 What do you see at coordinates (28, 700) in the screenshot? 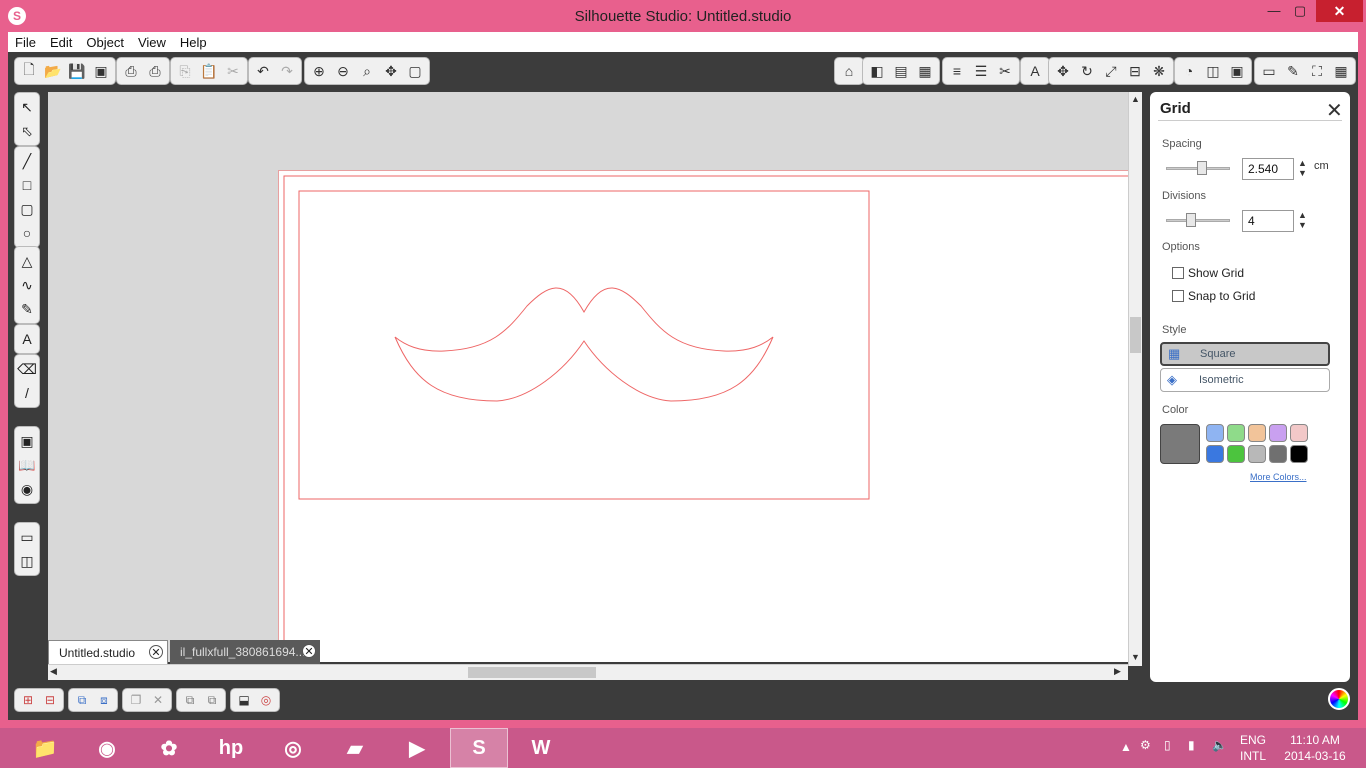
I see `group-icon: ⊞` at bounding box center [28, 700].